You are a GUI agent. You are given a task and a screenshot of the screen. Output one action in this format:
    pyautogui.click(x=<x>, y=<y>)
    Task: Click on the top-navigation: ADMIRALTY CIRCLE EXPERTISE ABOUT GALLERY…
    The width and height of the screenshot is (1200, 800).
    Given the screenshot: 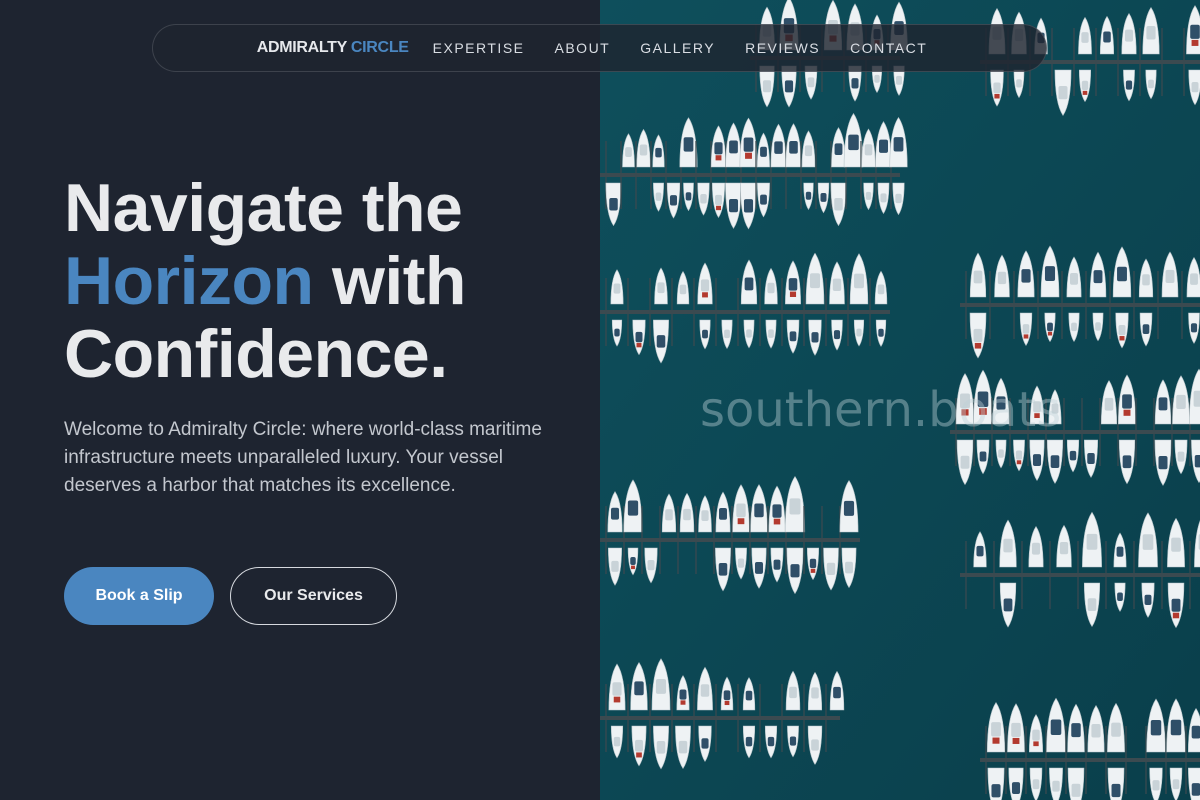 What is the action you would take?
    pyautogui.click(x=599, y=48)
    